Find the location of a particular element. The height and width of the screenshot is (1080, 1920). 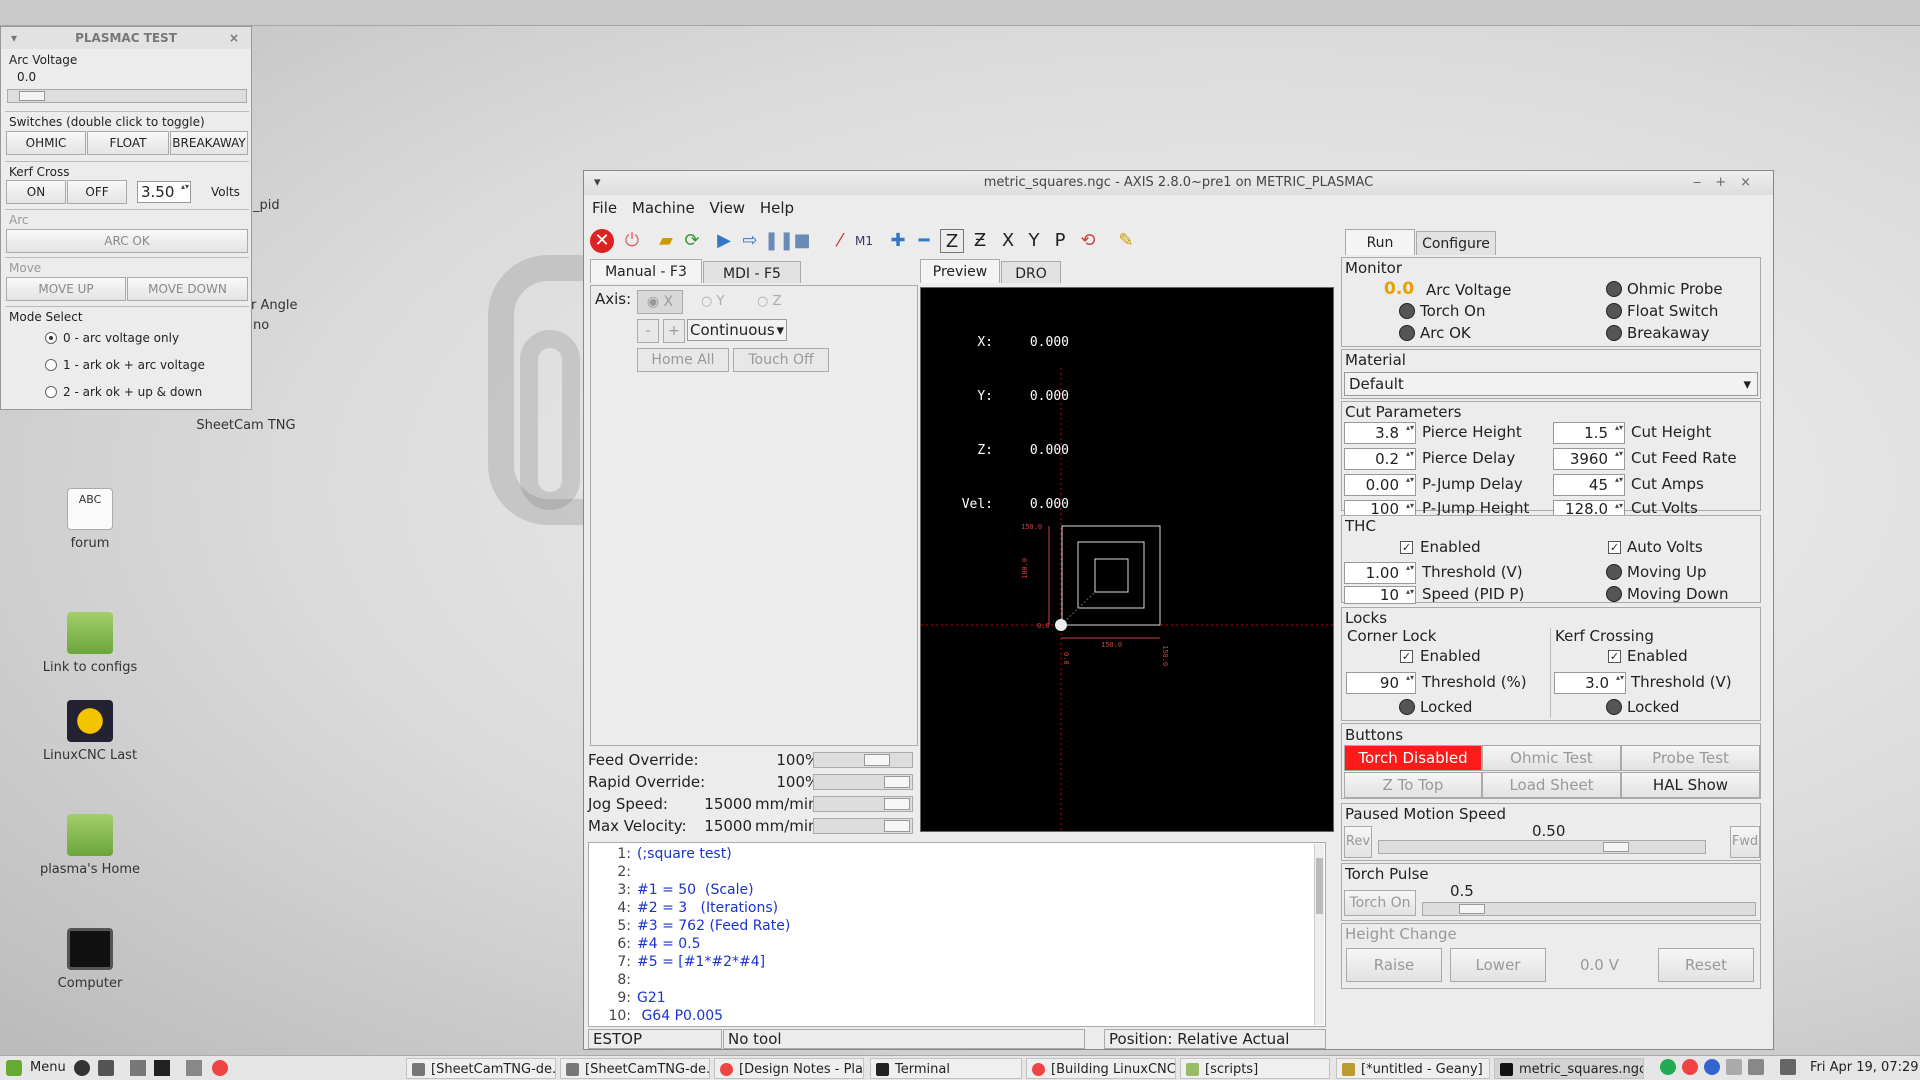

menu-icon is located at coordinates (14, 1068).